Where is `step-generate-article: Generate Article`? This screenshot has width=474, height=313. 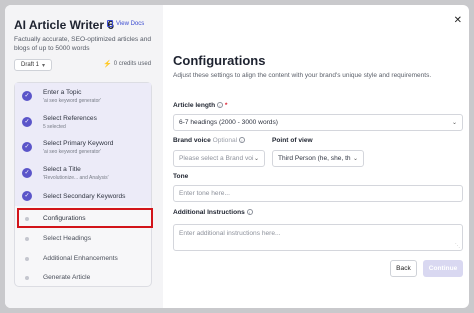 step-generate-article: Generate Article is located at coordinates (83, 278).